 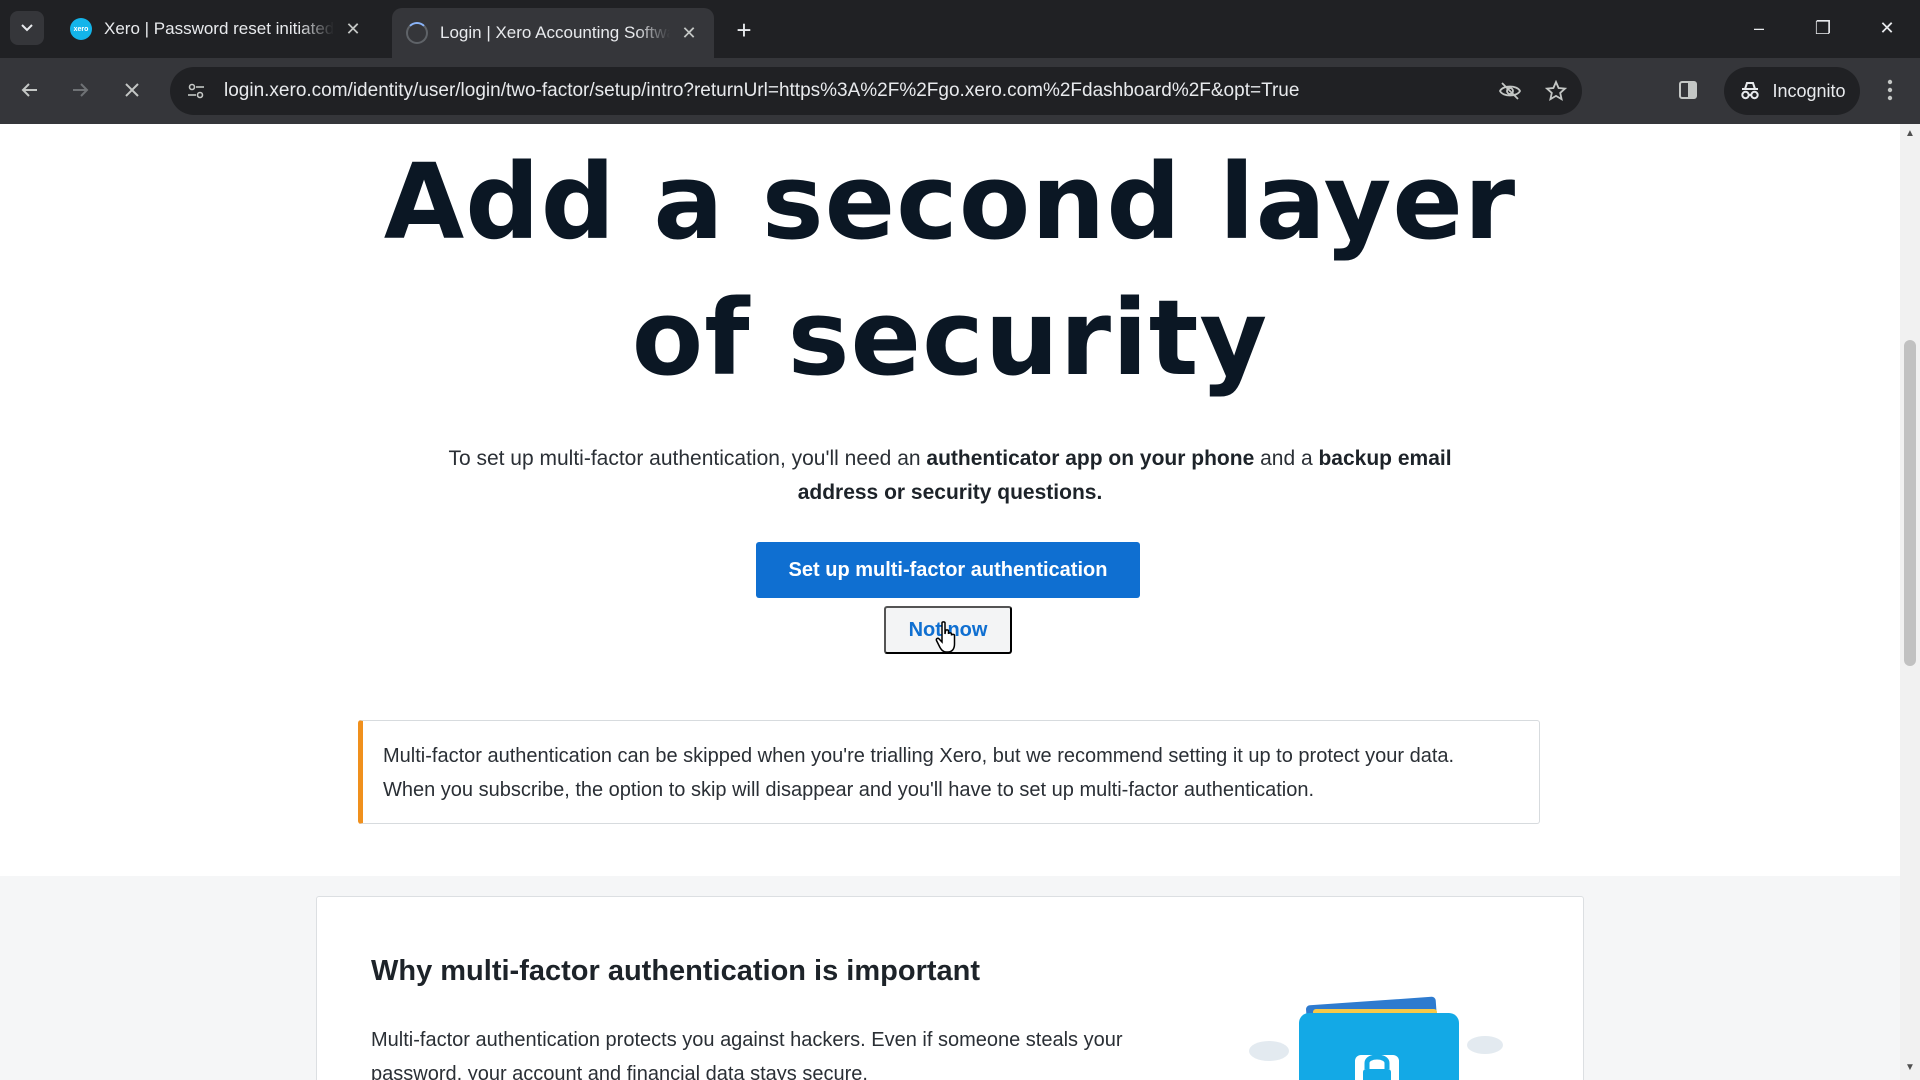 What do you see at coordinates (1556, 91) in the screenshot?
I see `star-icon` at bounding box center [1556, 91].